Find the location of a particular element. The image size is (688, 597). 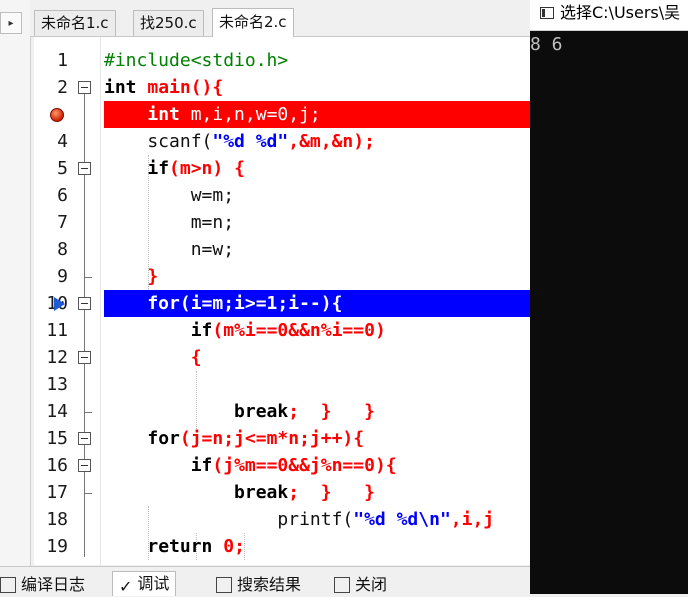

tab-label: 关闭 is located at coordinates (371, 584).